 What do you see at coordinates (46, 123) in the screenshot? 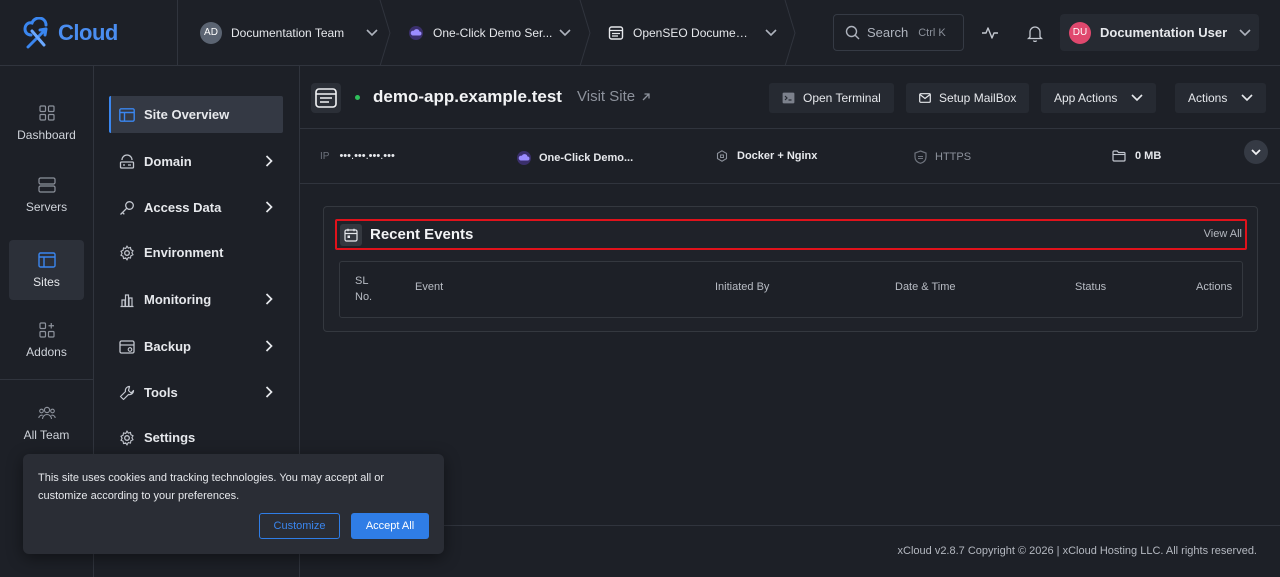
I see `nav-dashboard: Dashboard` at bounding box center [46, 123].